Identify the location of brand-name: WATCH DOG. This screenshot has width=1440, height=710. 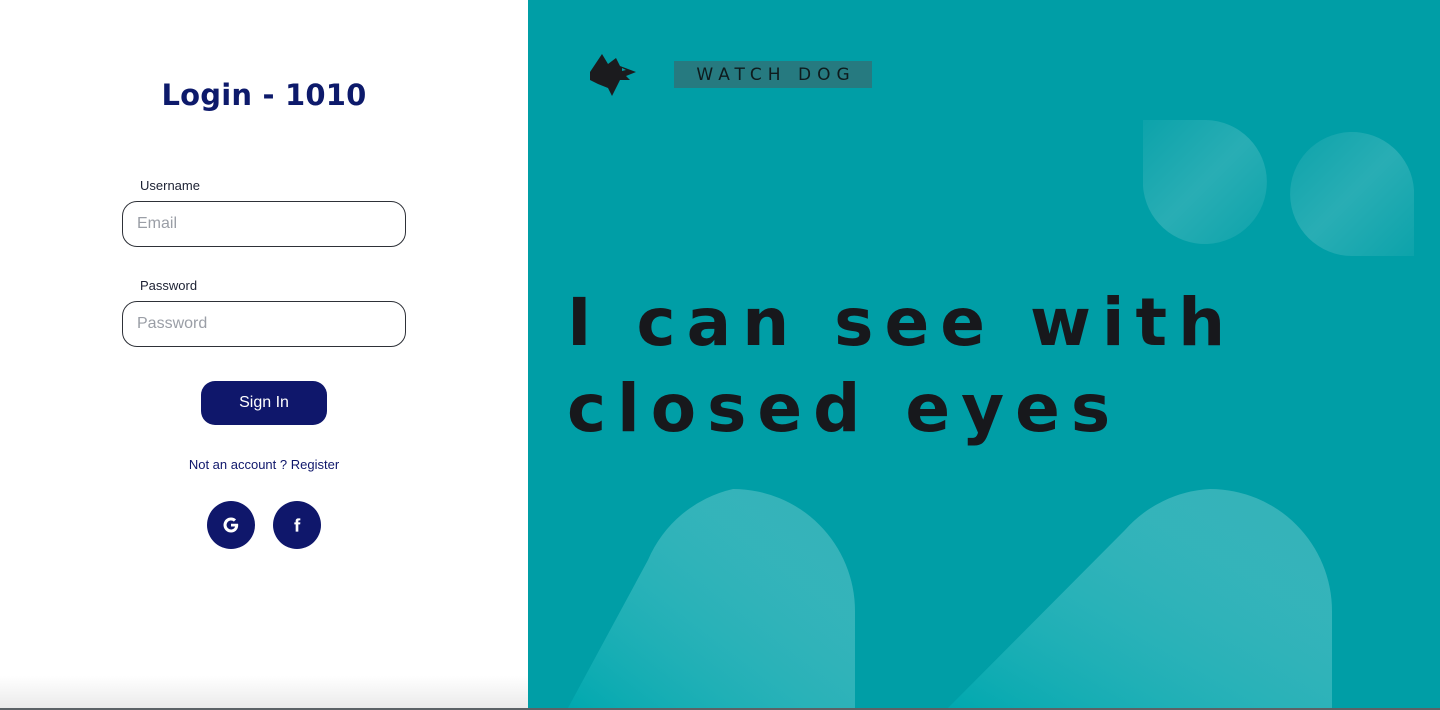
(776, 74).